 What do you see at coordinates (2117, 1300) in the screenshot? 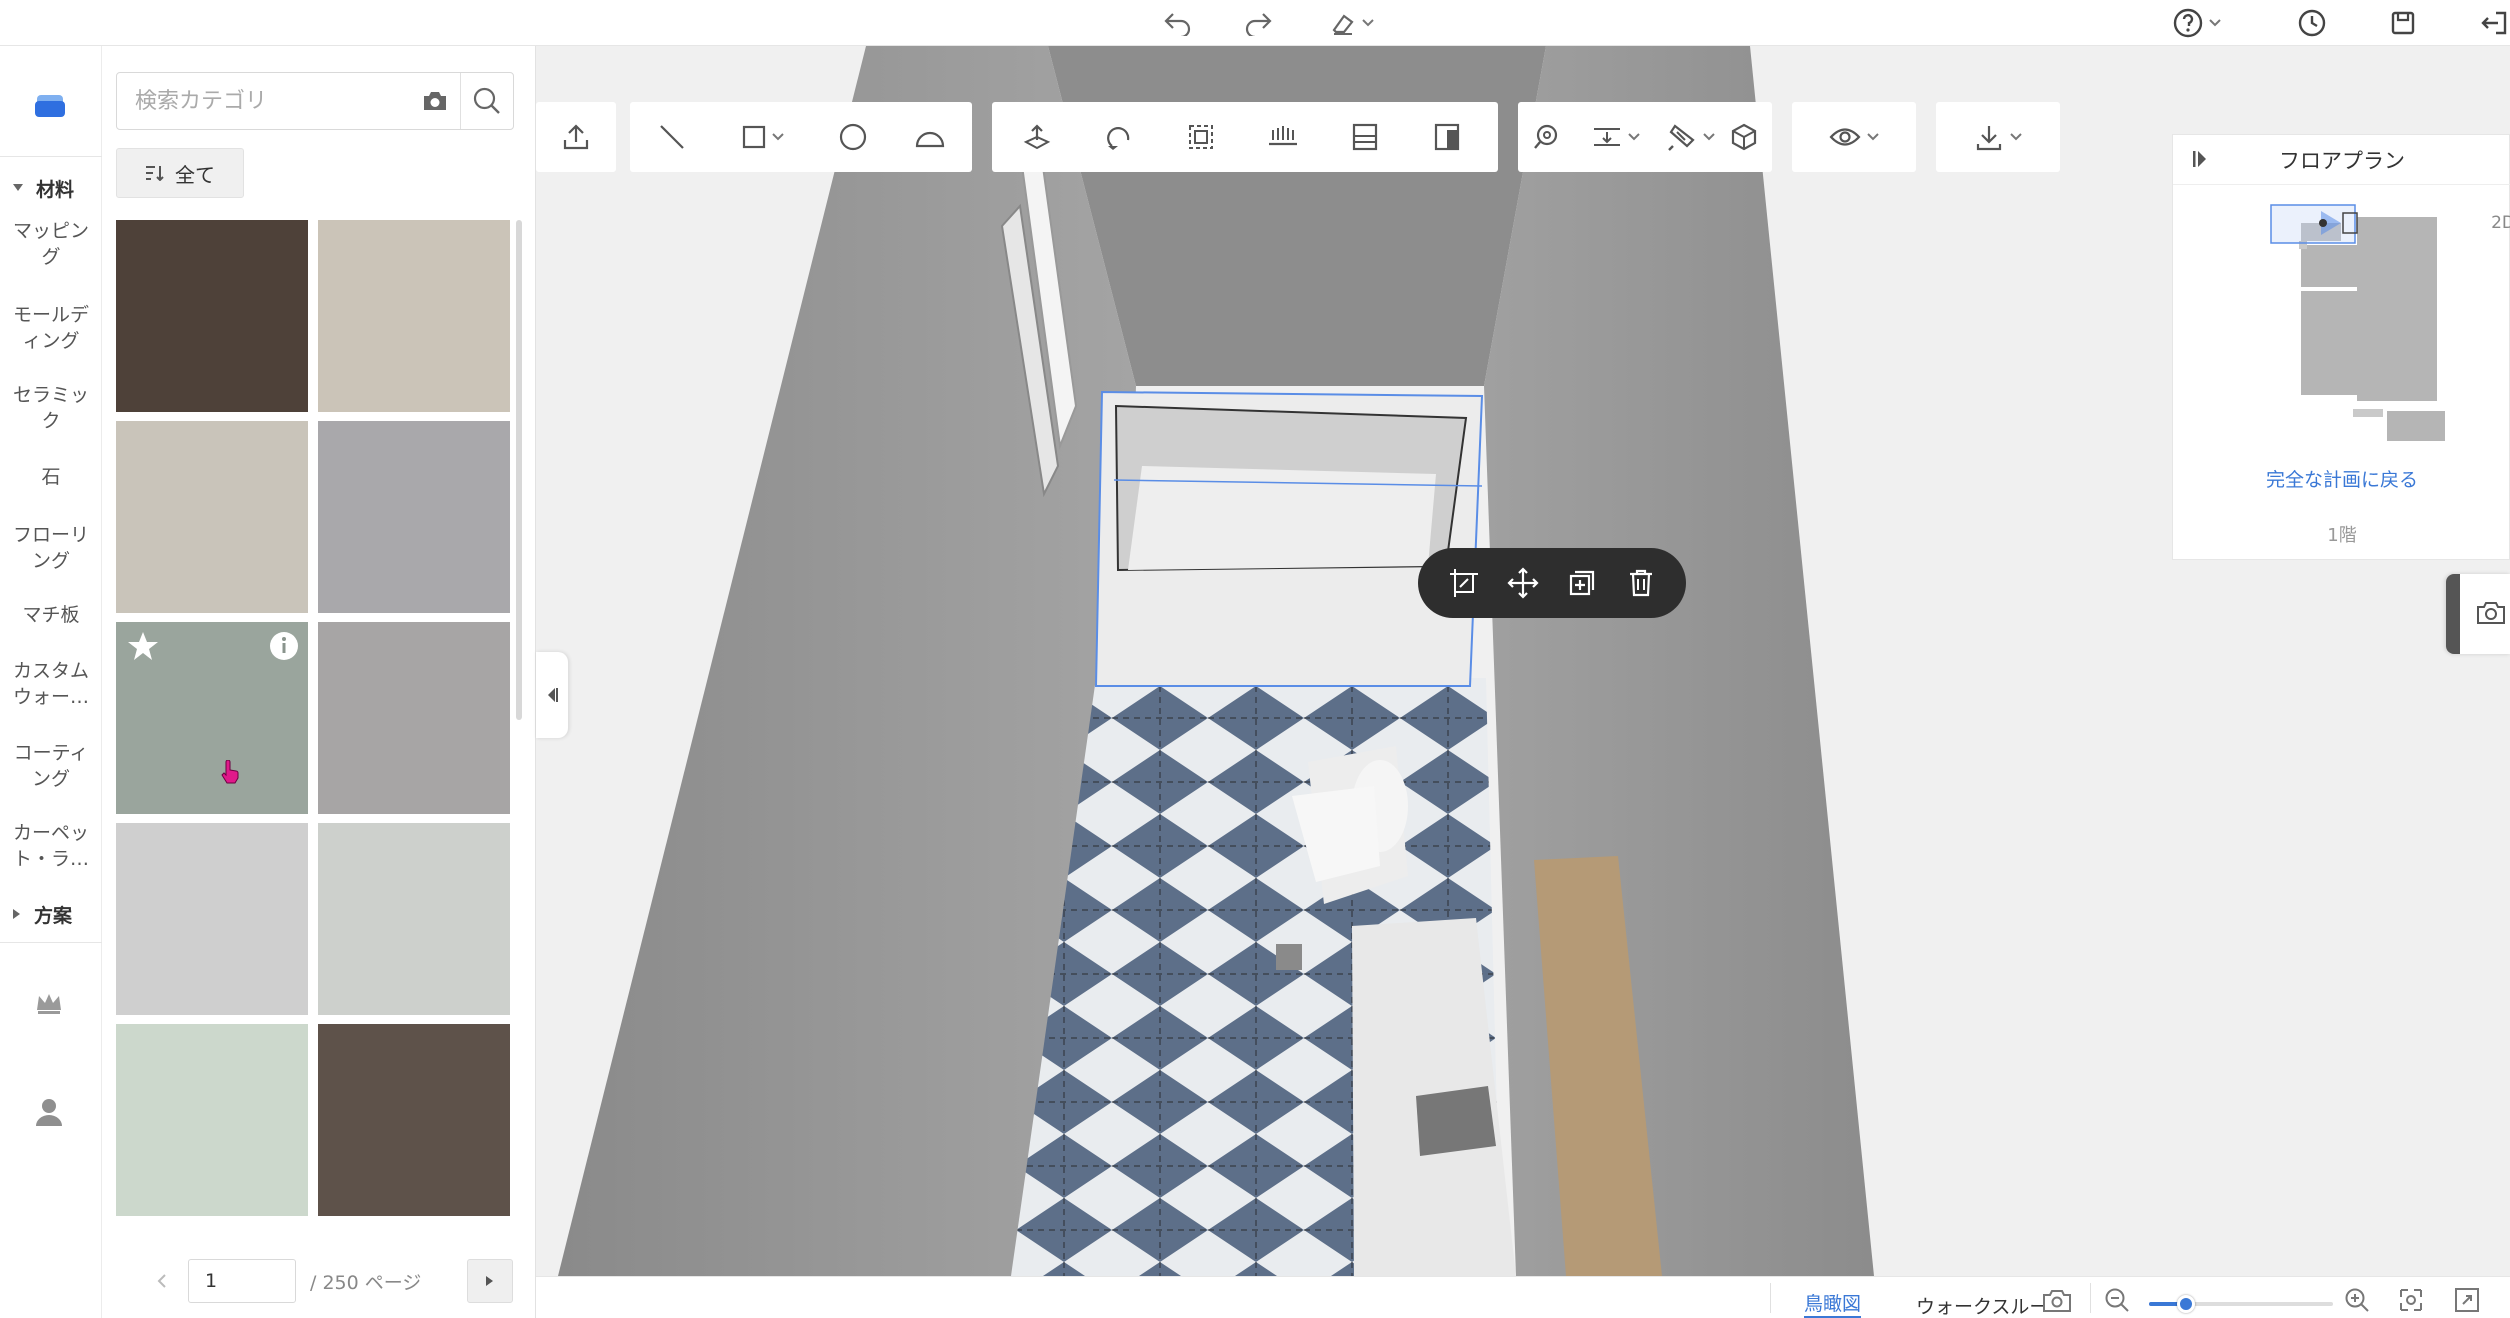
I see `zoom-out-icon` at bounding box center [2117, 1300].